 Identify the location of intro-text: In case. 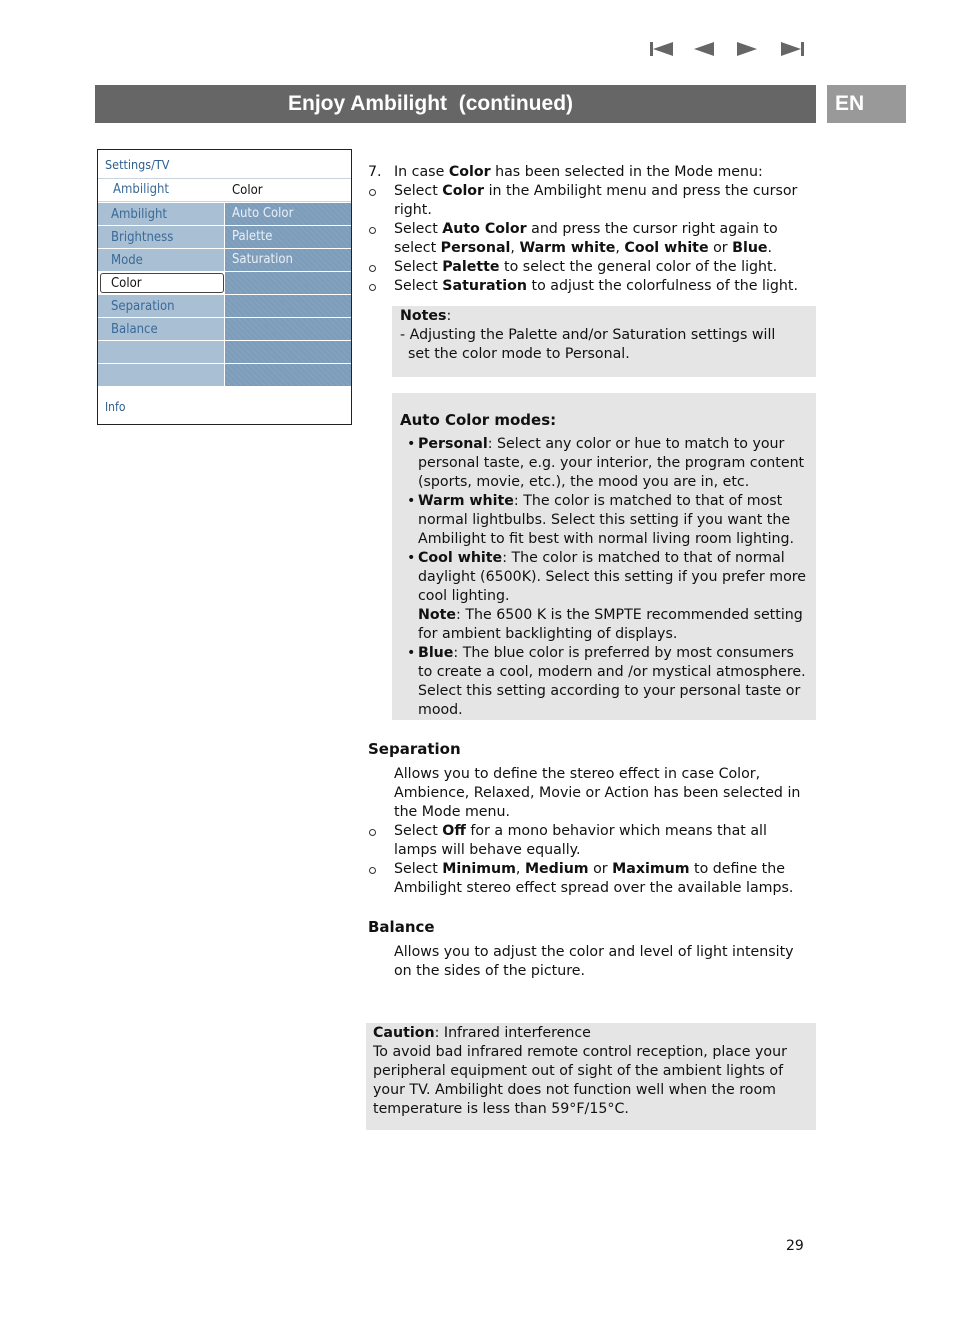
(421, 172).